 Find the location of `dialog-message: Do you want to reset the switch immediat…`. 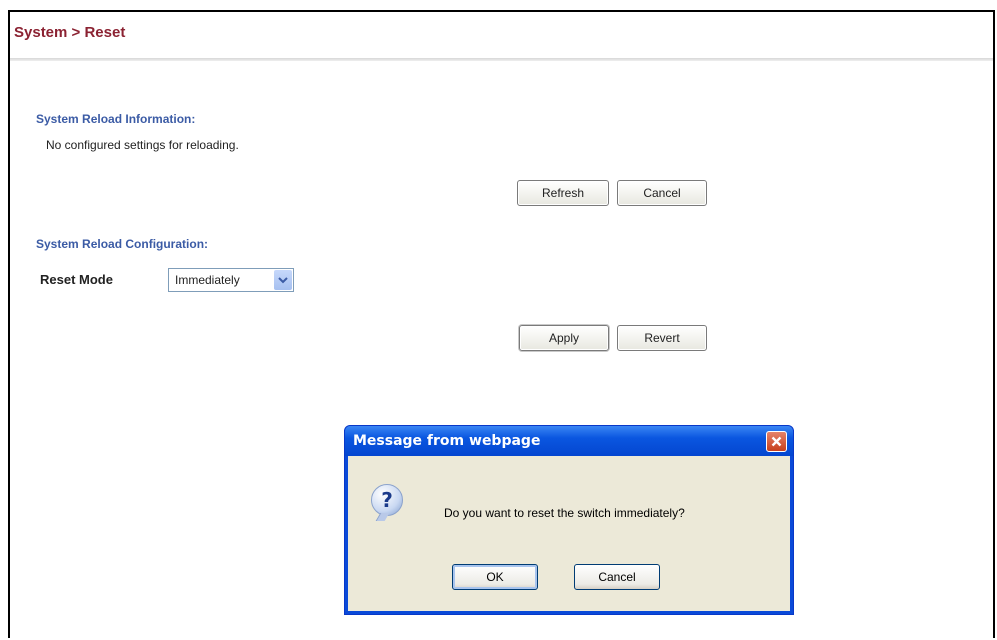

dialog-message: Do you want to reset the switch immediat… is located at coordinates (564, 513).